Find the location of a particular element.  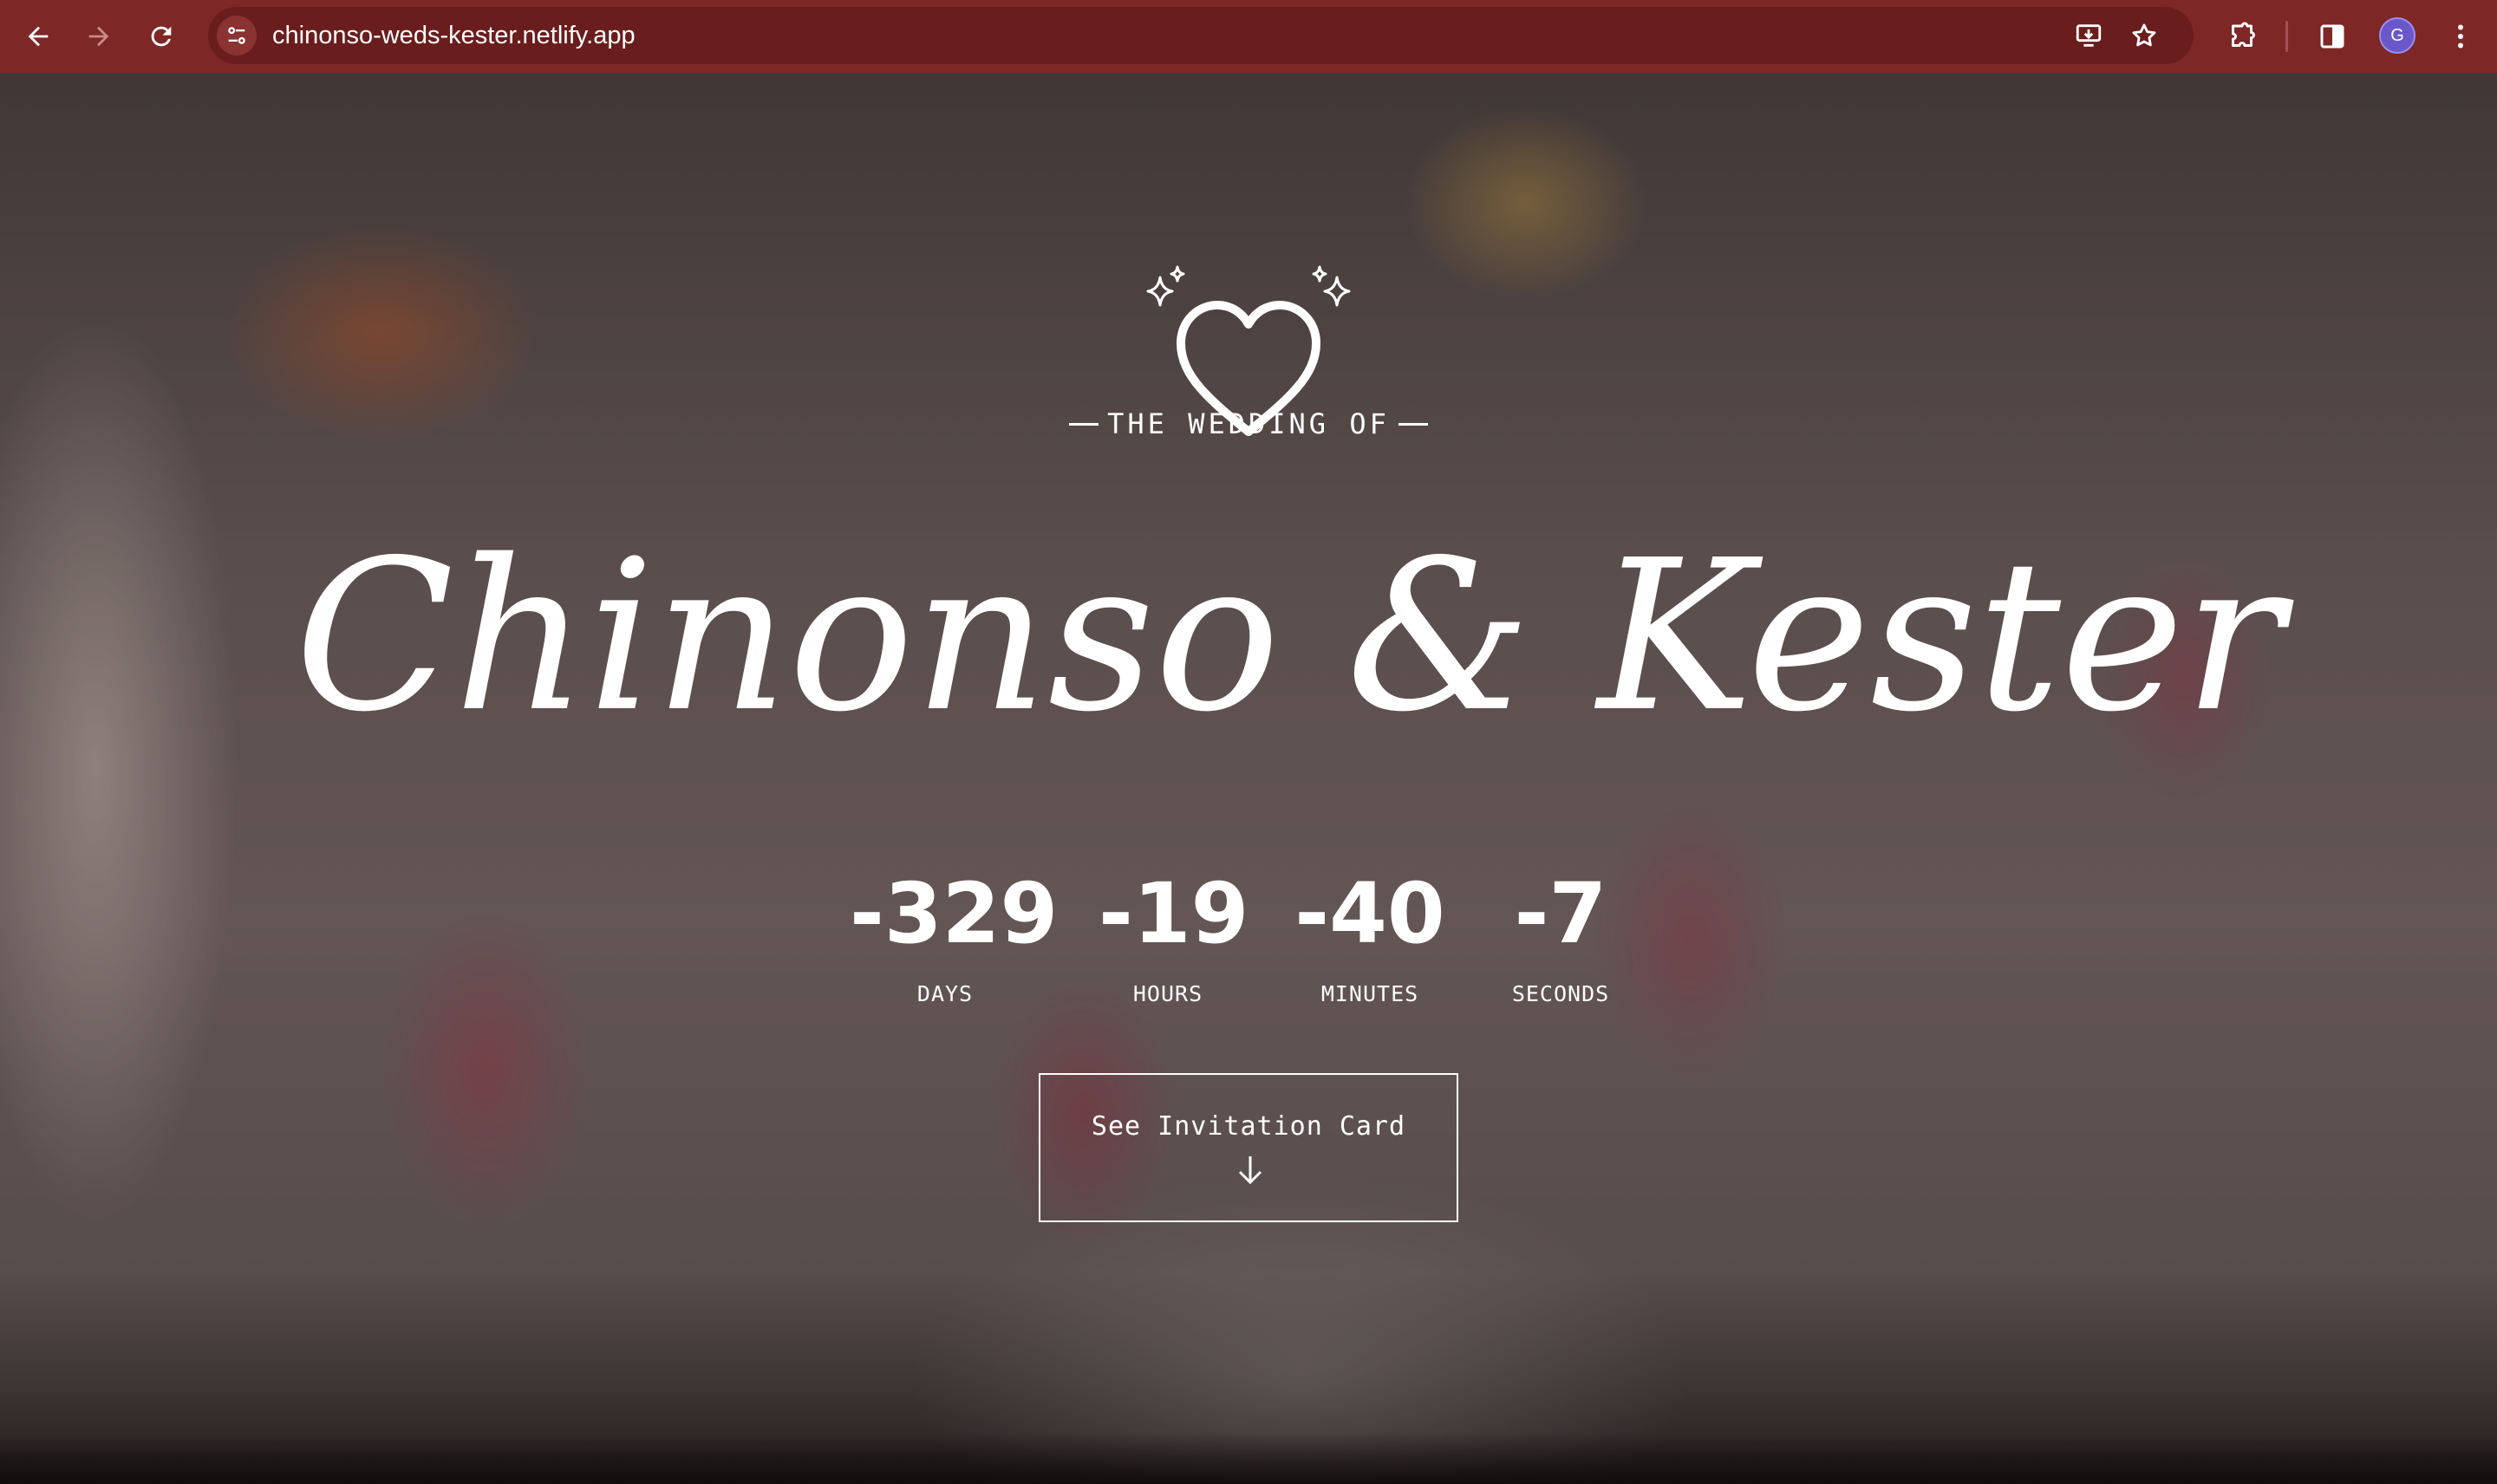

url-text: chinonso-weds-kester.netlify.app is located at coordinates (454, 35).